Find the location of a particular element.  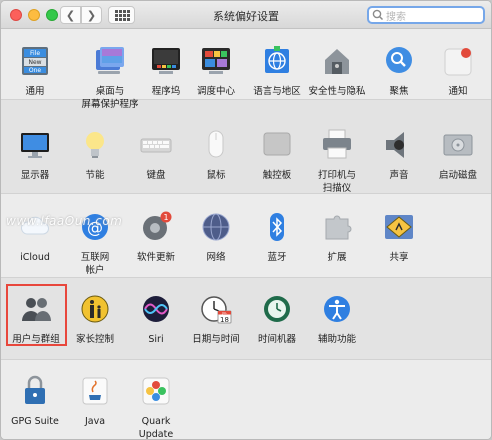

chevron-left-icon: ❮ is located at coordinates (70, 15).